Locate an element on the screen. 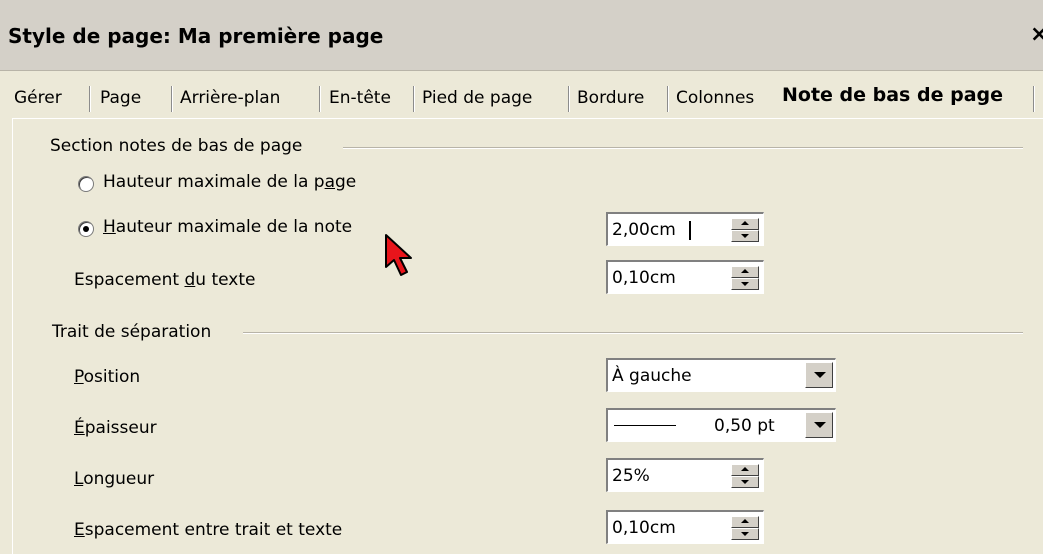  tab-page: Page is located at coordinates (120, 98).